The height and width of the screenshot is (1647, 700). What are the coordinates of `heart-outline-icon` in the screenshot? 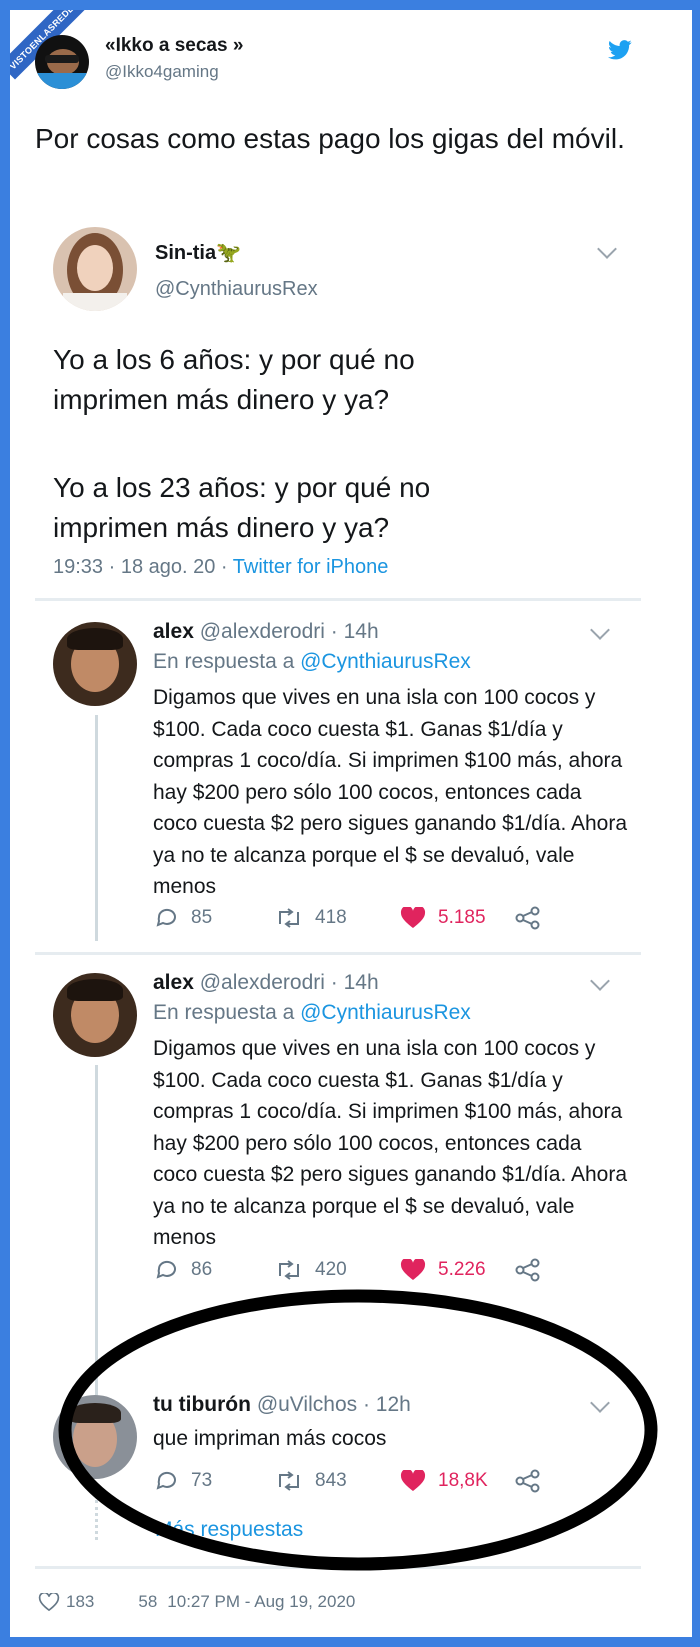 It's located at (49, 1602).